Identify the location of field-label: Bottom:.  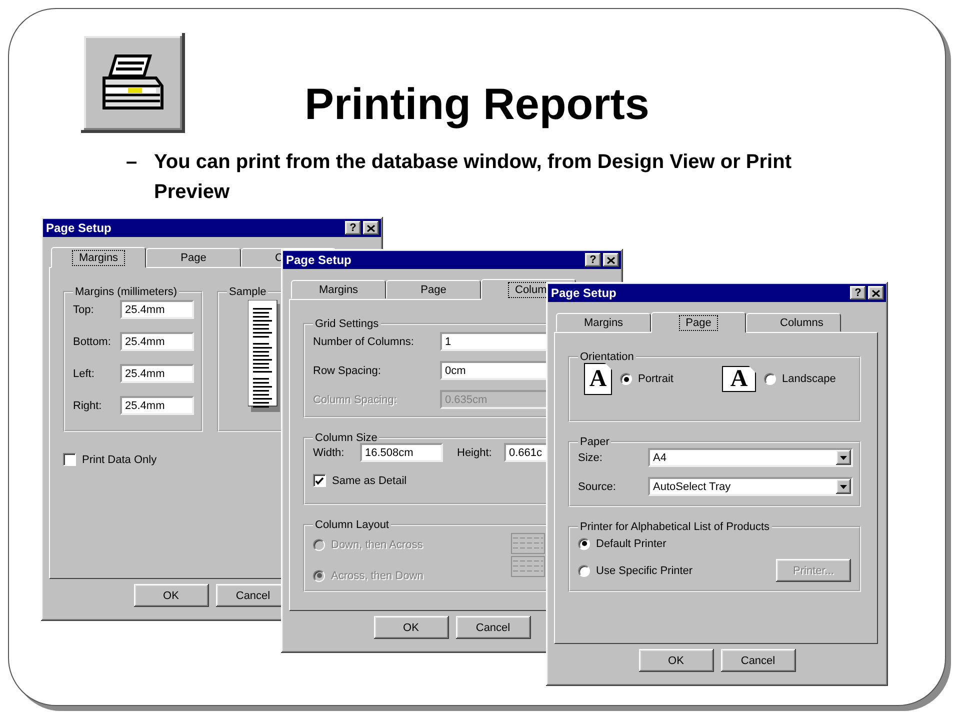
(92, 342).